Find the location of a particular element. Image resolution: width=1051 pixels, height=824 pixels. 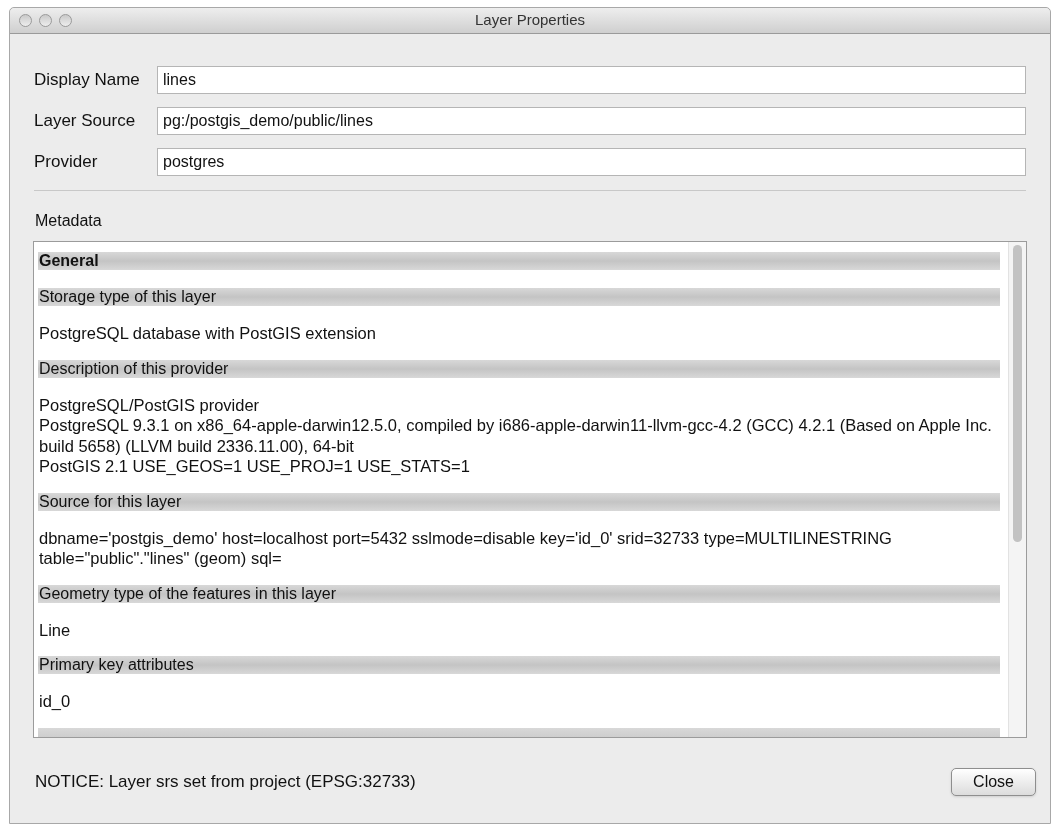

scrollbar-thumb is located at coordinates (1017, 393).